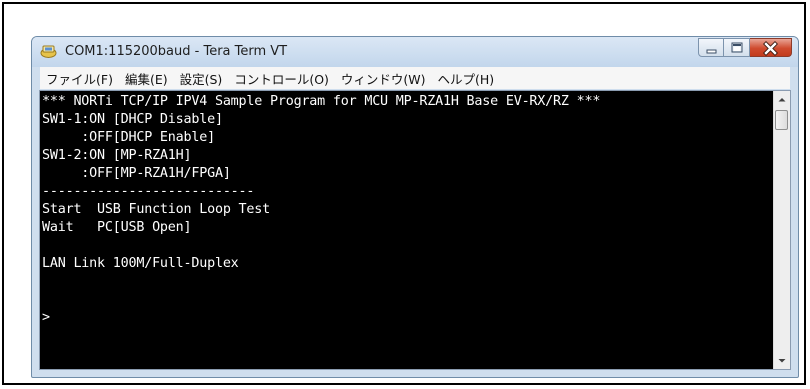 The image size is (810, 389). I want to click on caption-buttons, so click(745, 47).